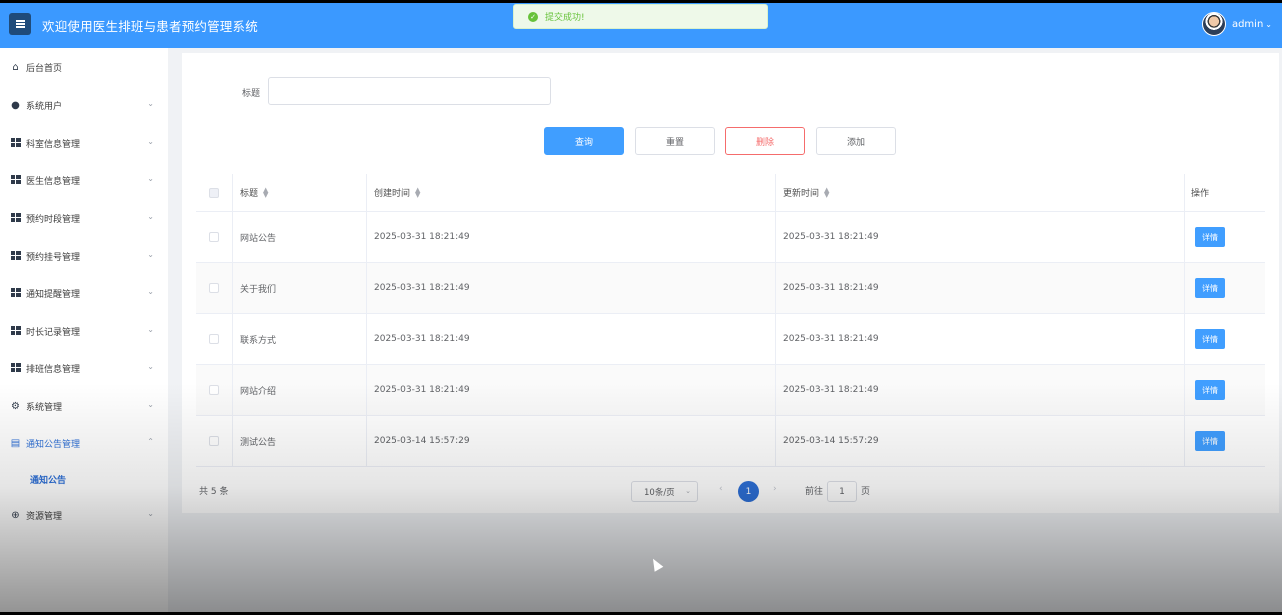  I want to click on check-circle-icon: ✓, so click(533, 16).